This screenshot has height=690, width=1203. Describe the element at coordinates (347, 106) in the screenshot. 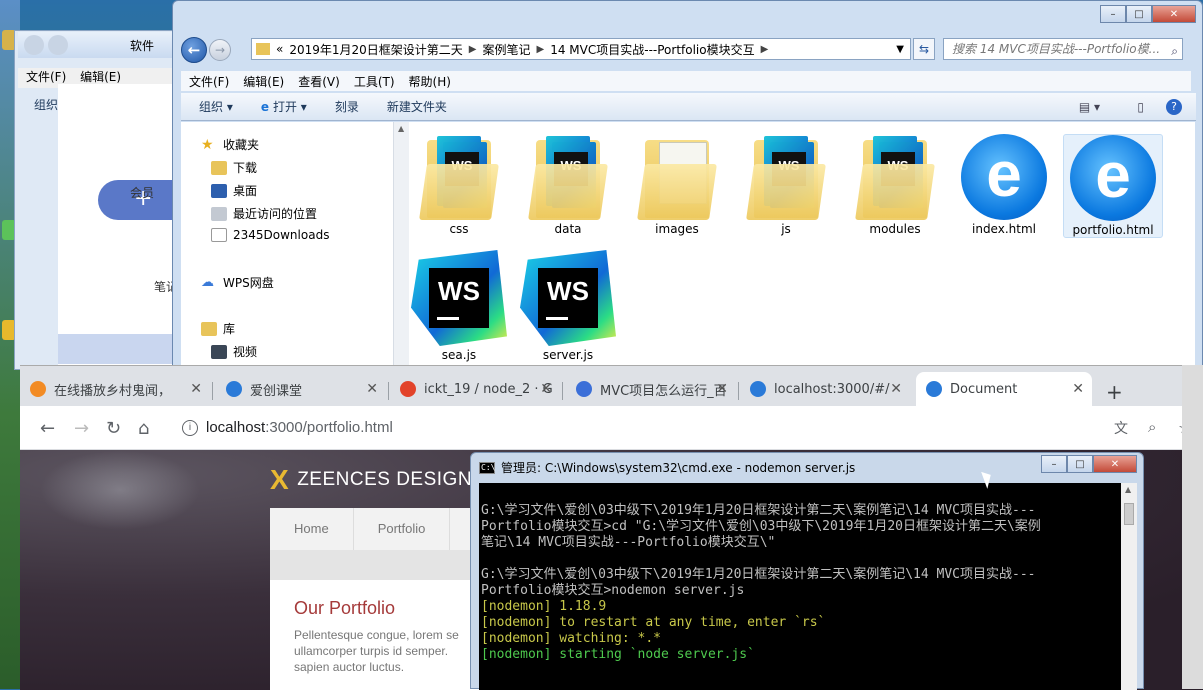

I see `burn-button: 刻录` at that location.